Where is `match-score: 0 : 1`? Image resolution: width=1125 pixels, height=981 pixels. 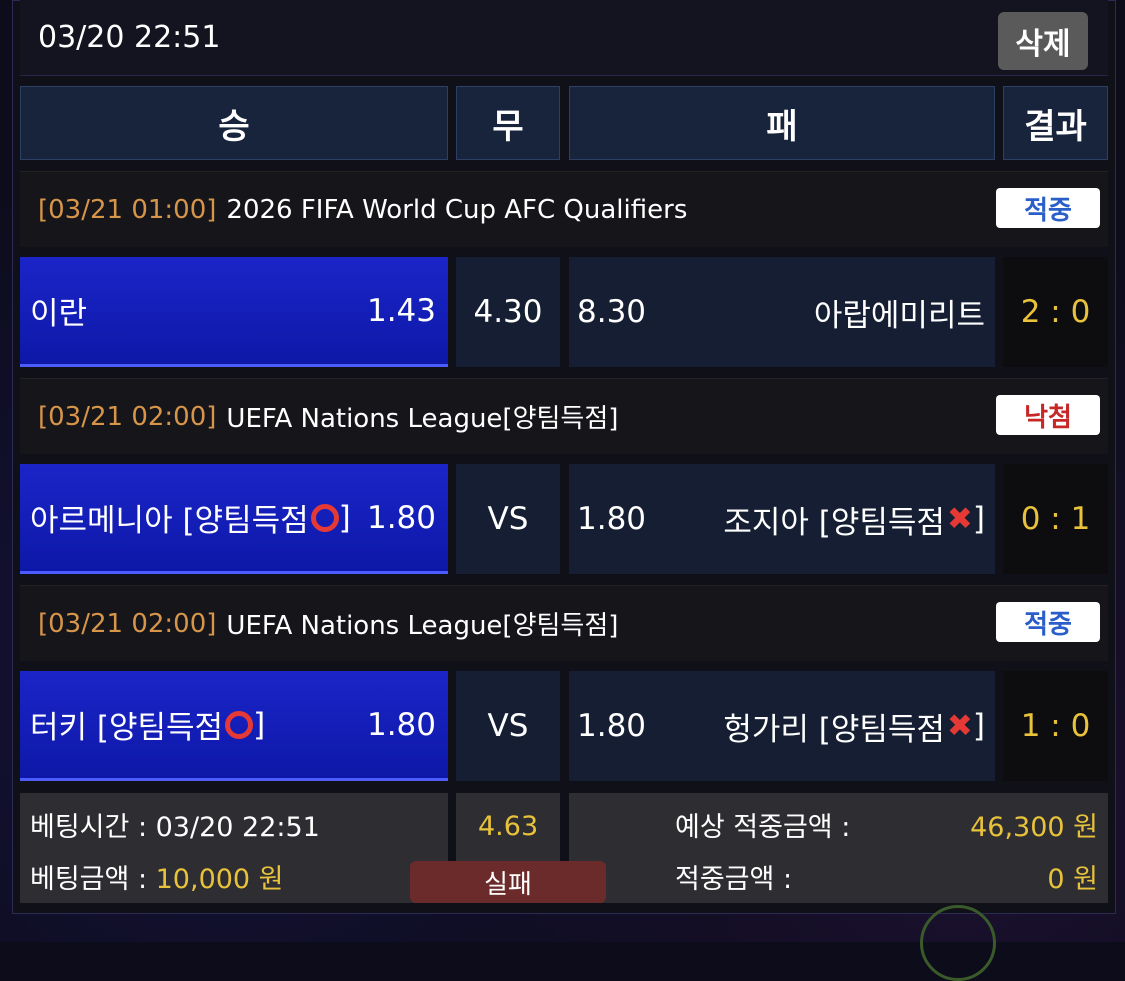
match-score: 0 : 1 is located at coordinates (1055, 519).